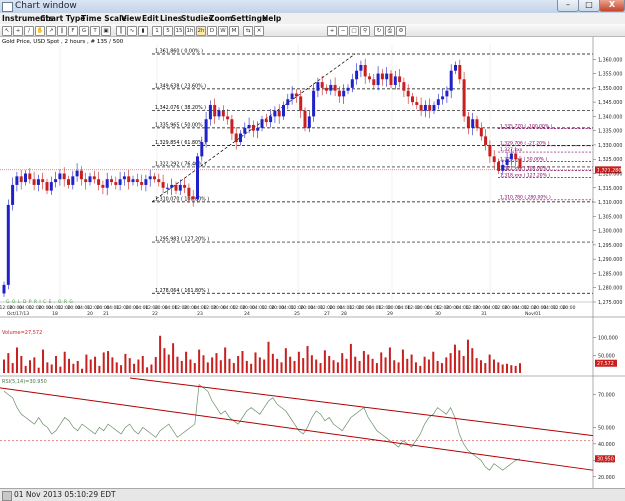  What do you see at coordinates (525, 175) in the screenshot?
I see `extension-level-label: 1,318.xxx ( 127.20% )` at bounding box center [525, 175].